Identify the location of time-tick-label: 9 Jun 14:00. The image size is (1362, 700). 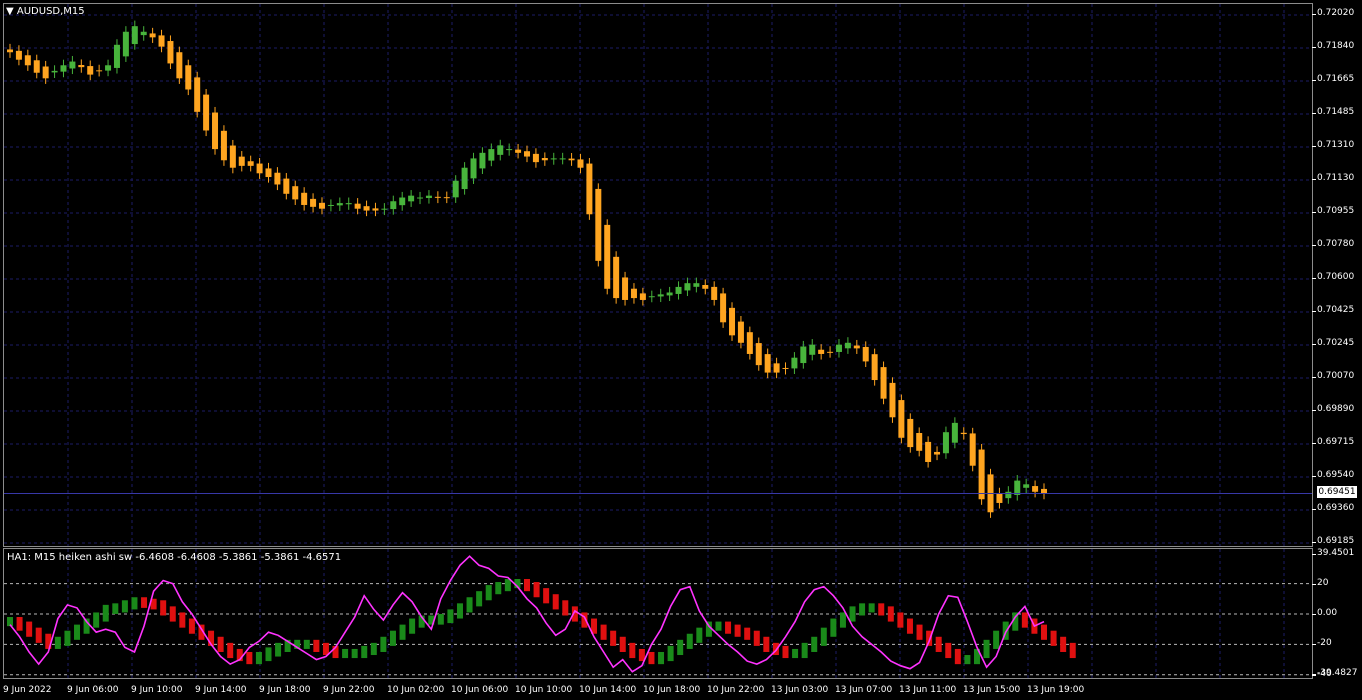
(221, 690).